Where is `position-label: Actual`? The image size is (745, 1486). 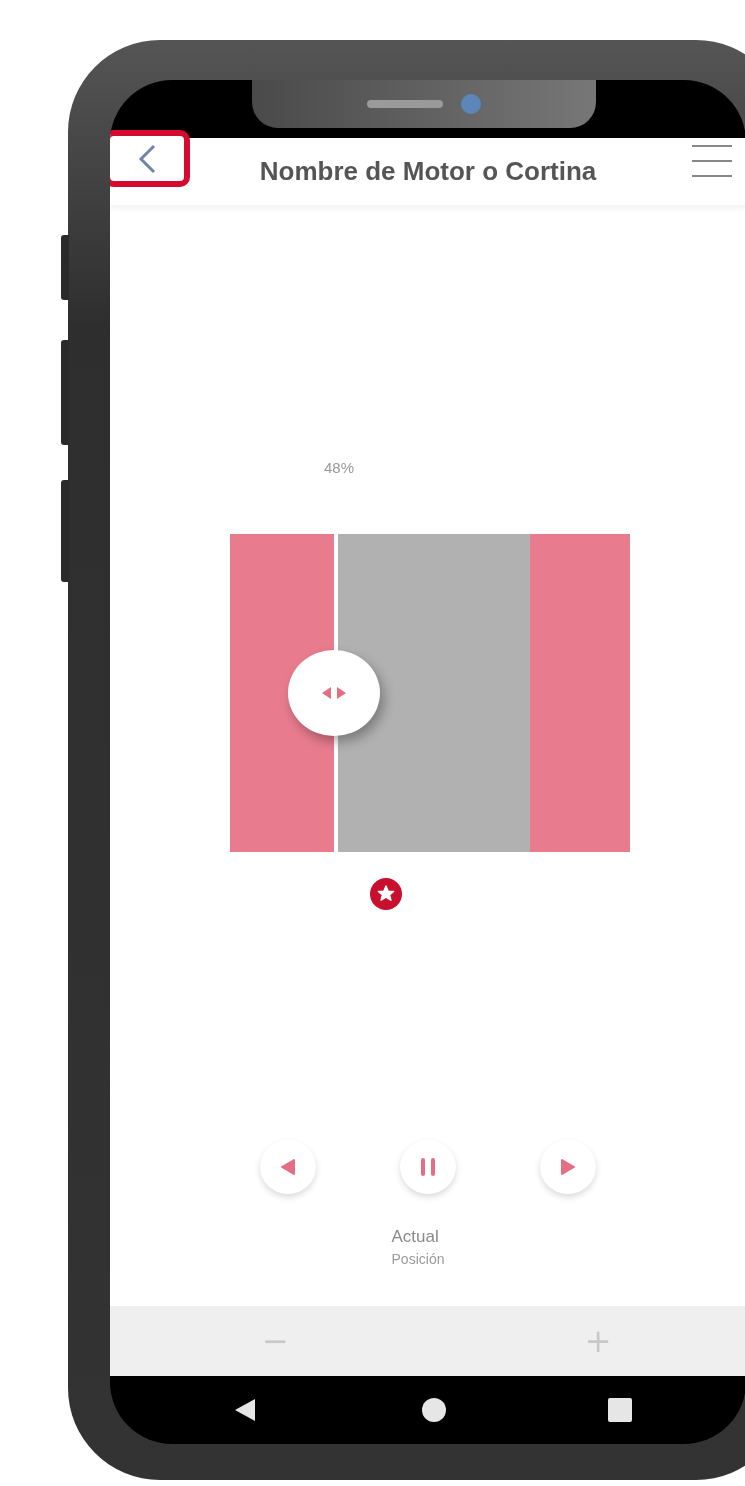 position-label: Actual is located at coordinates (415, 1237).